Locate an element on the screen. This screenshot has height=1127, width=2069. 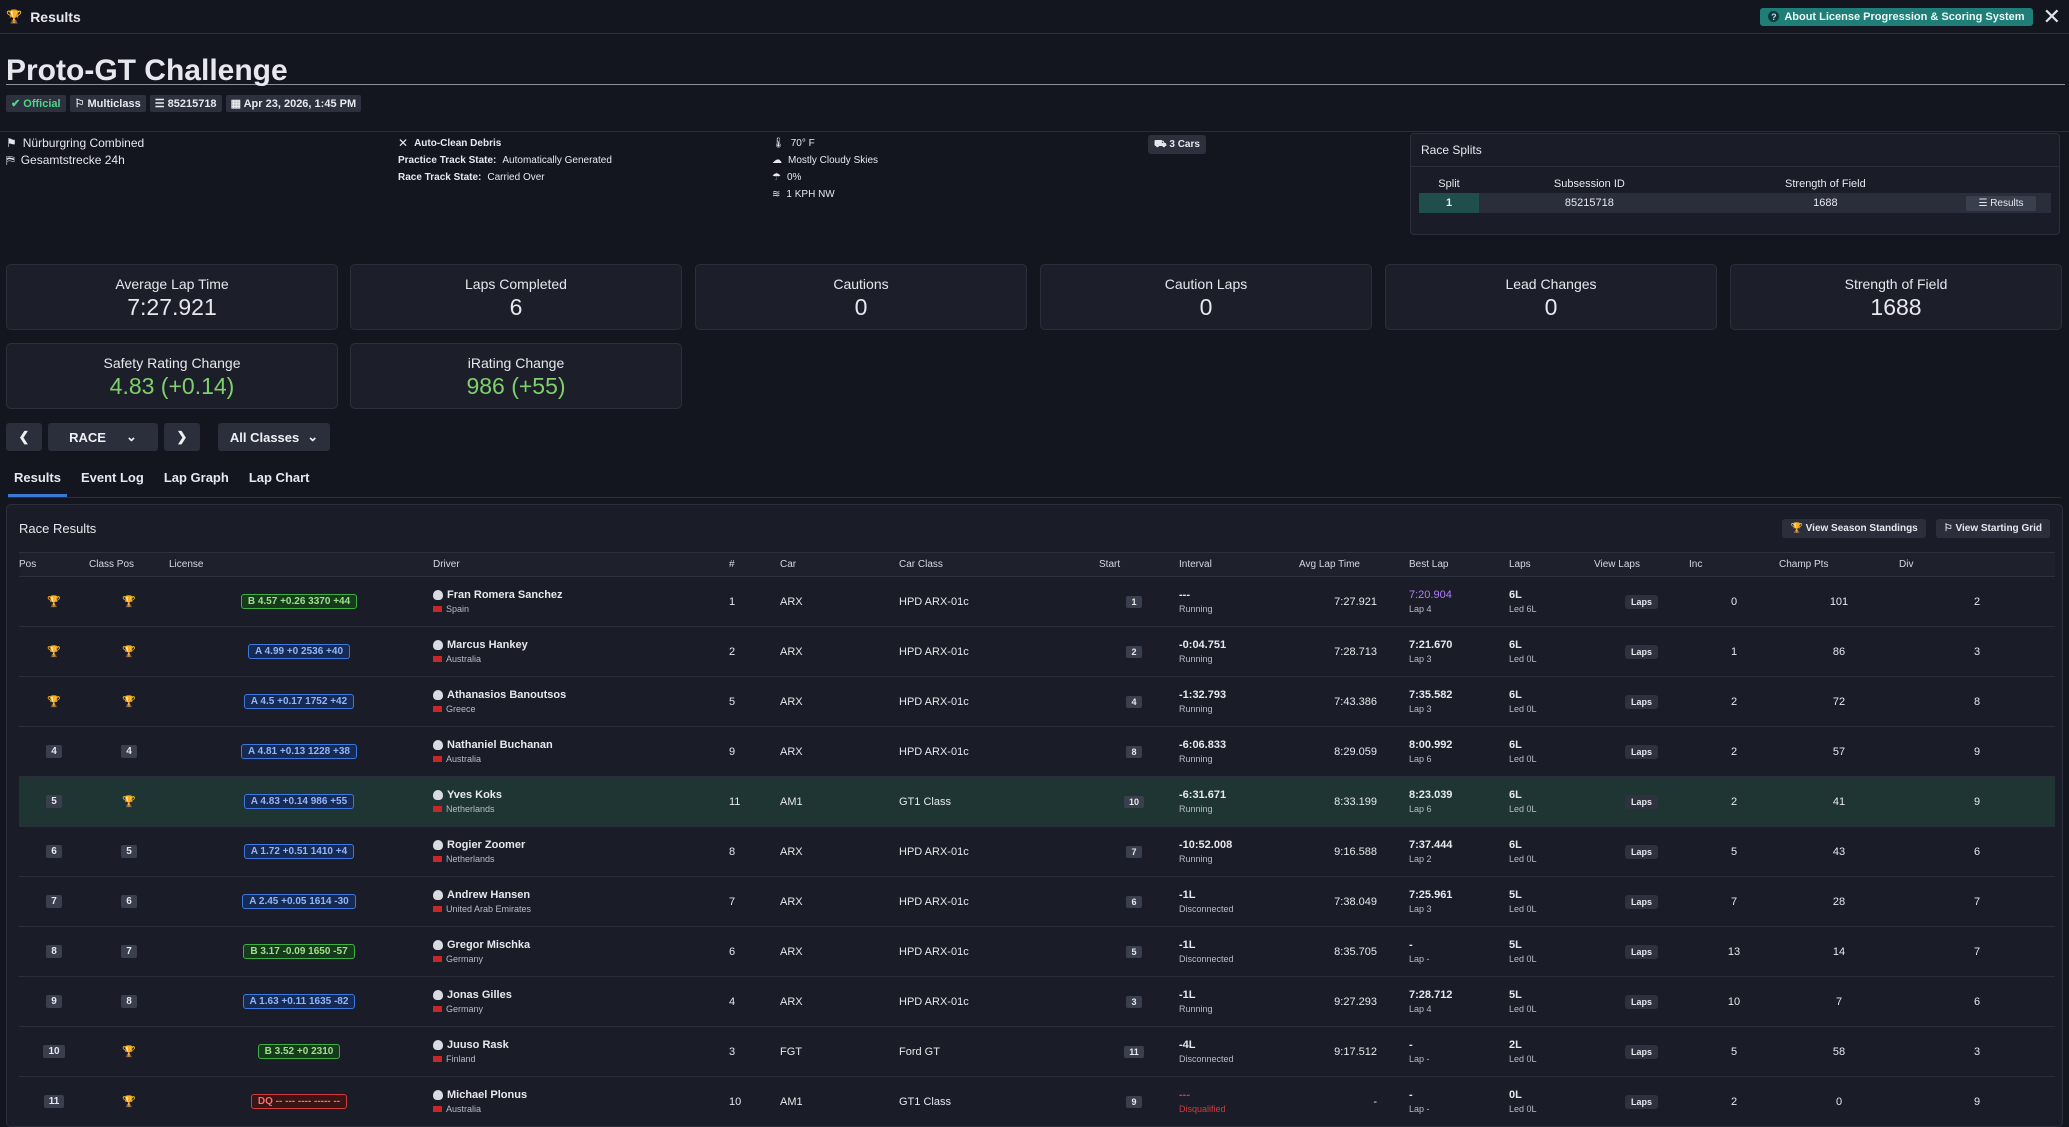
driver-name: Fran Romera Sanchez is located at coordinates (505, 595).